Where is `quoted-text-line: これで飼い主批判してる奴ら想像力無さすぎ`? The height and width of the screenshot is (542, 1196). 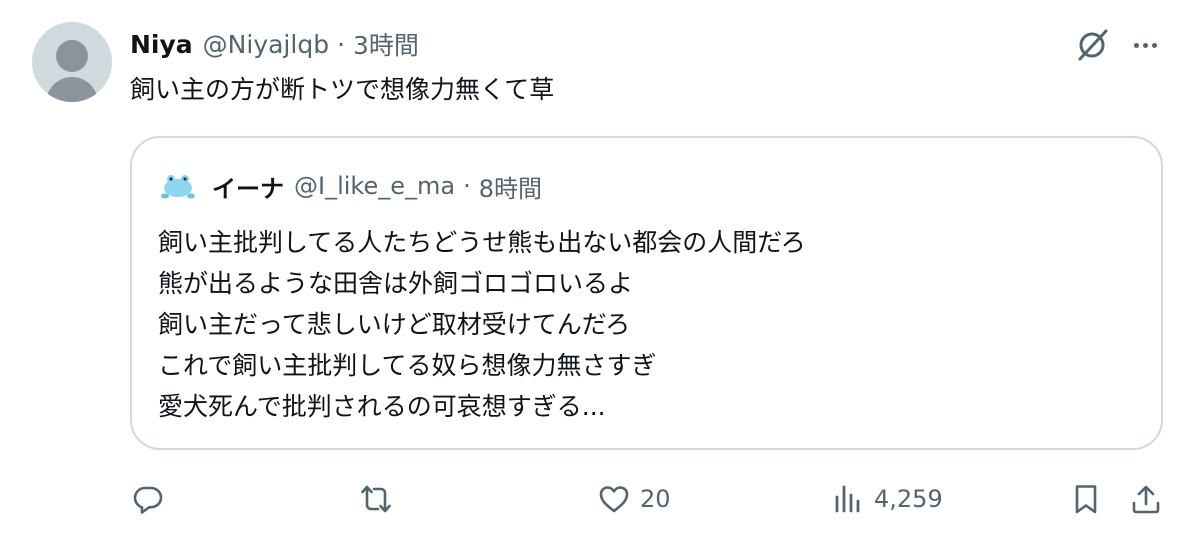 quoted-text-line: これで飼い主批判してる奴ら想像力無さすぎ is located at coordinates (407, 365).